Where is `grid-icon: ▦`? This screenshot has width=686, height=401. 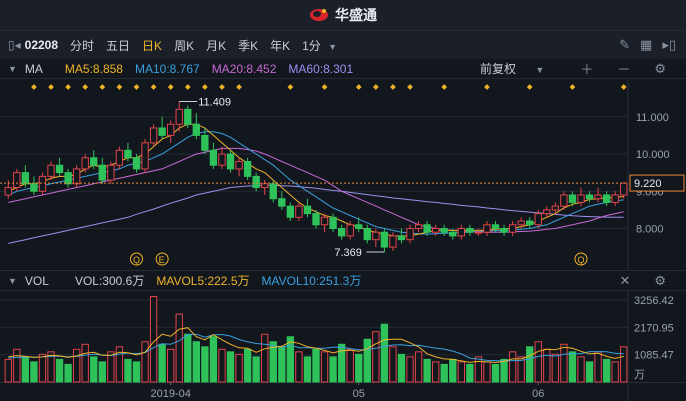
grid-icon: ▦ is located at coordinates (646, 45).